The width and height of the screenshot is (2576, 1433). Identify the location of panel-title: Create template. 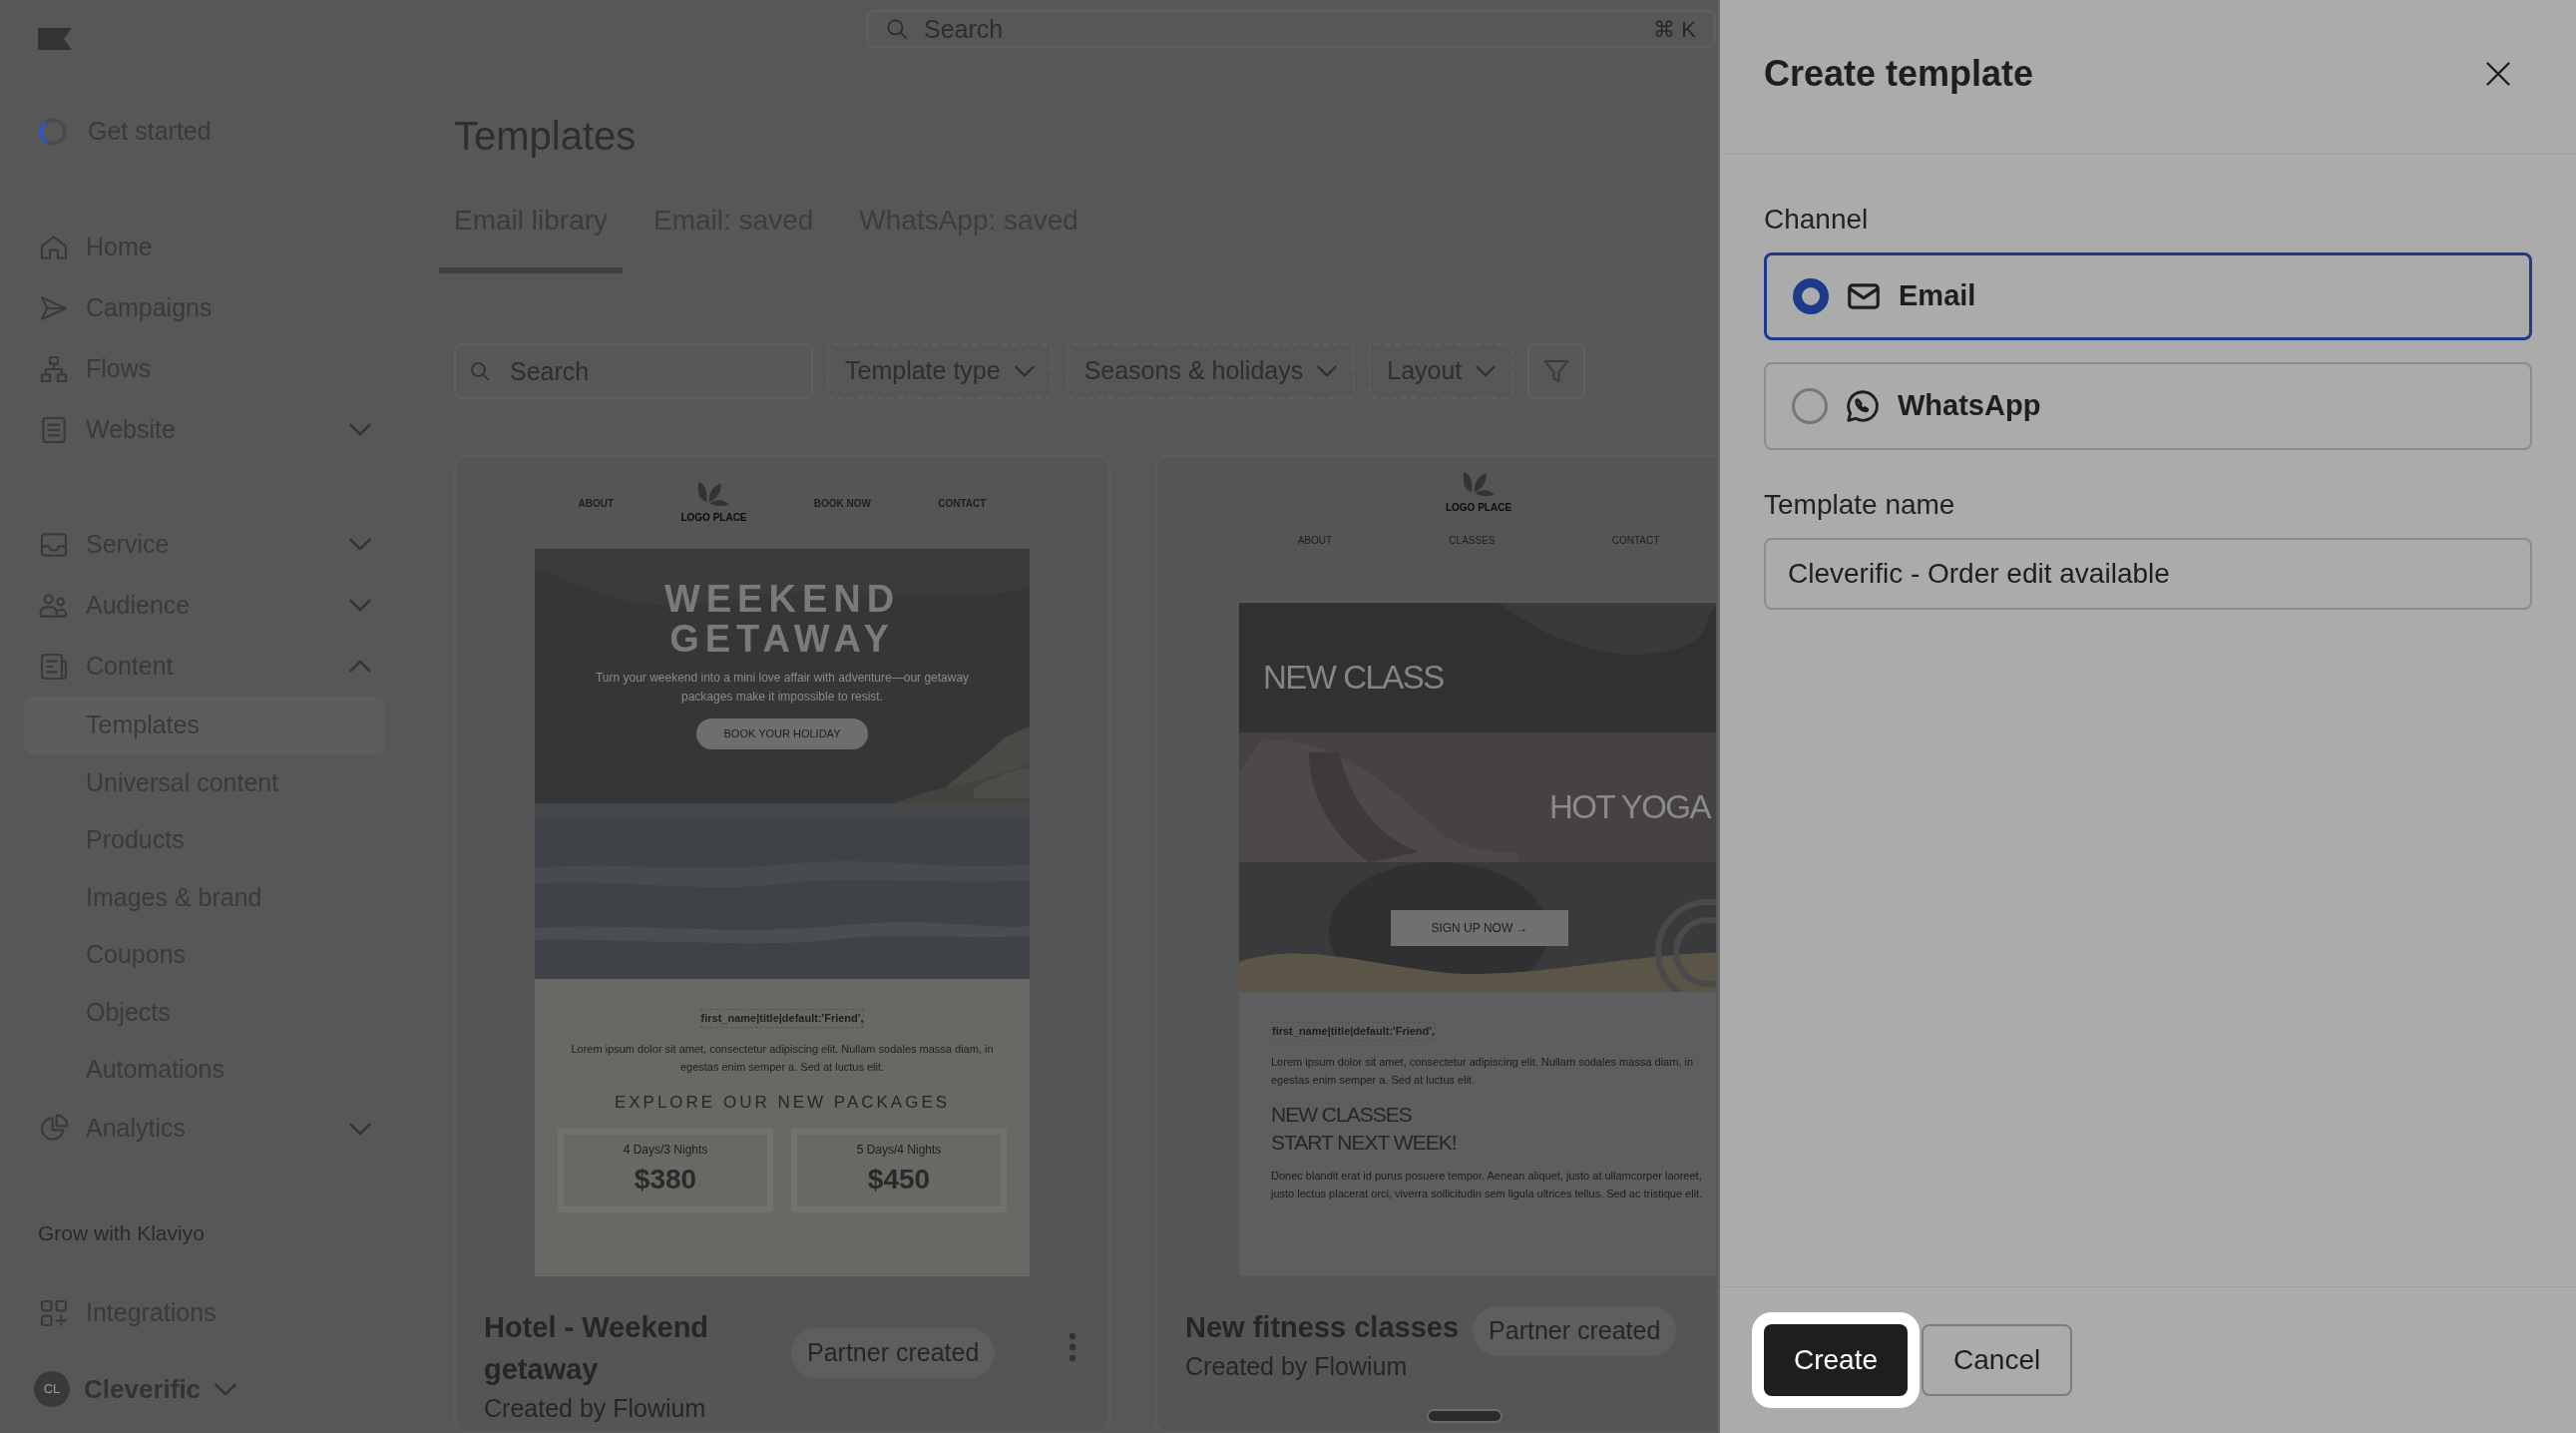
(1899, 74).